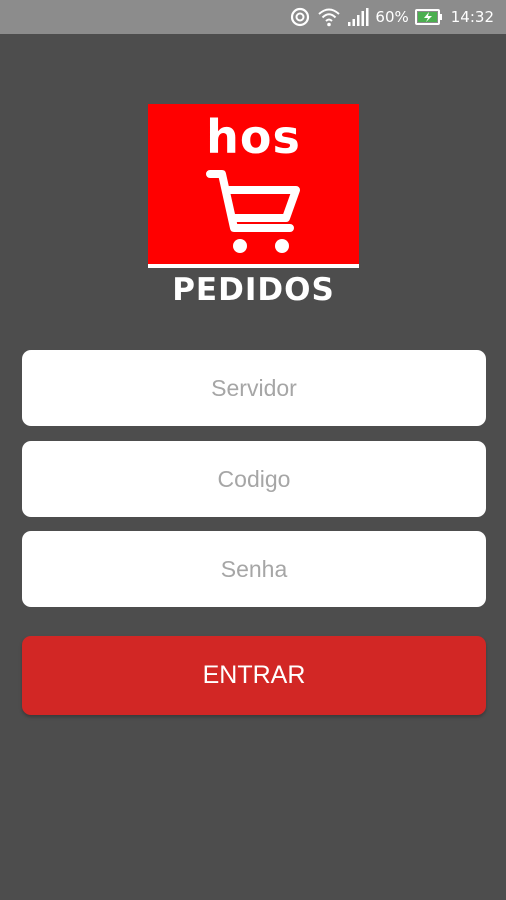 This screenshot has height=900, width=506. Describe the element at coordinates (428, 17) in the screenshot. I see `battery-charging-icon` at that location.